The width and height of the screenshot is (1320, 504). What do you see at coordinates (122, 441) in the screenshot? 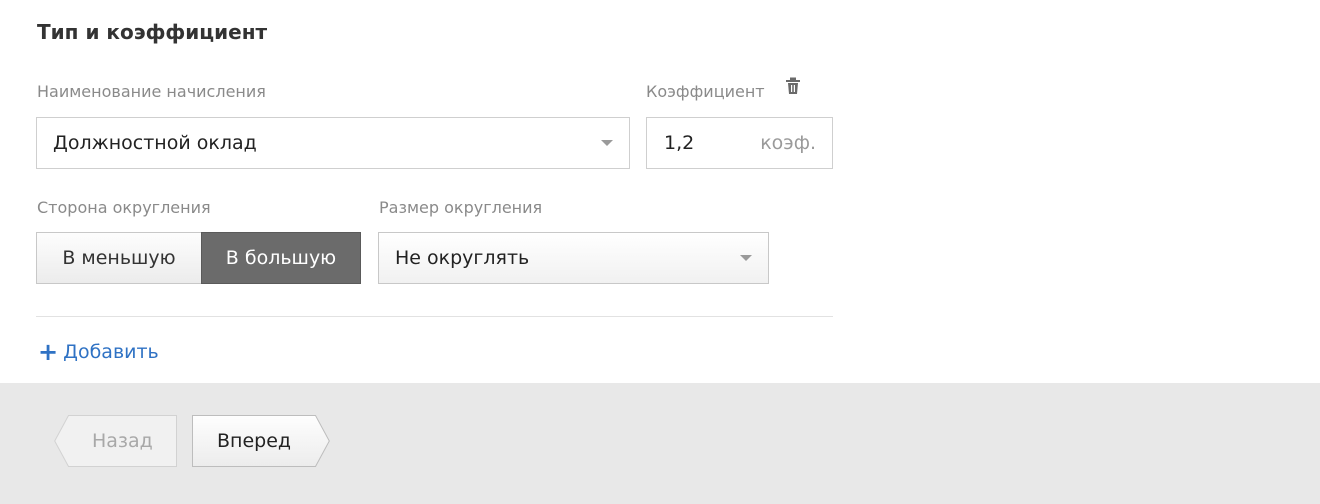
I see `back-button-label: Назад` at bounding box center [122, 441].